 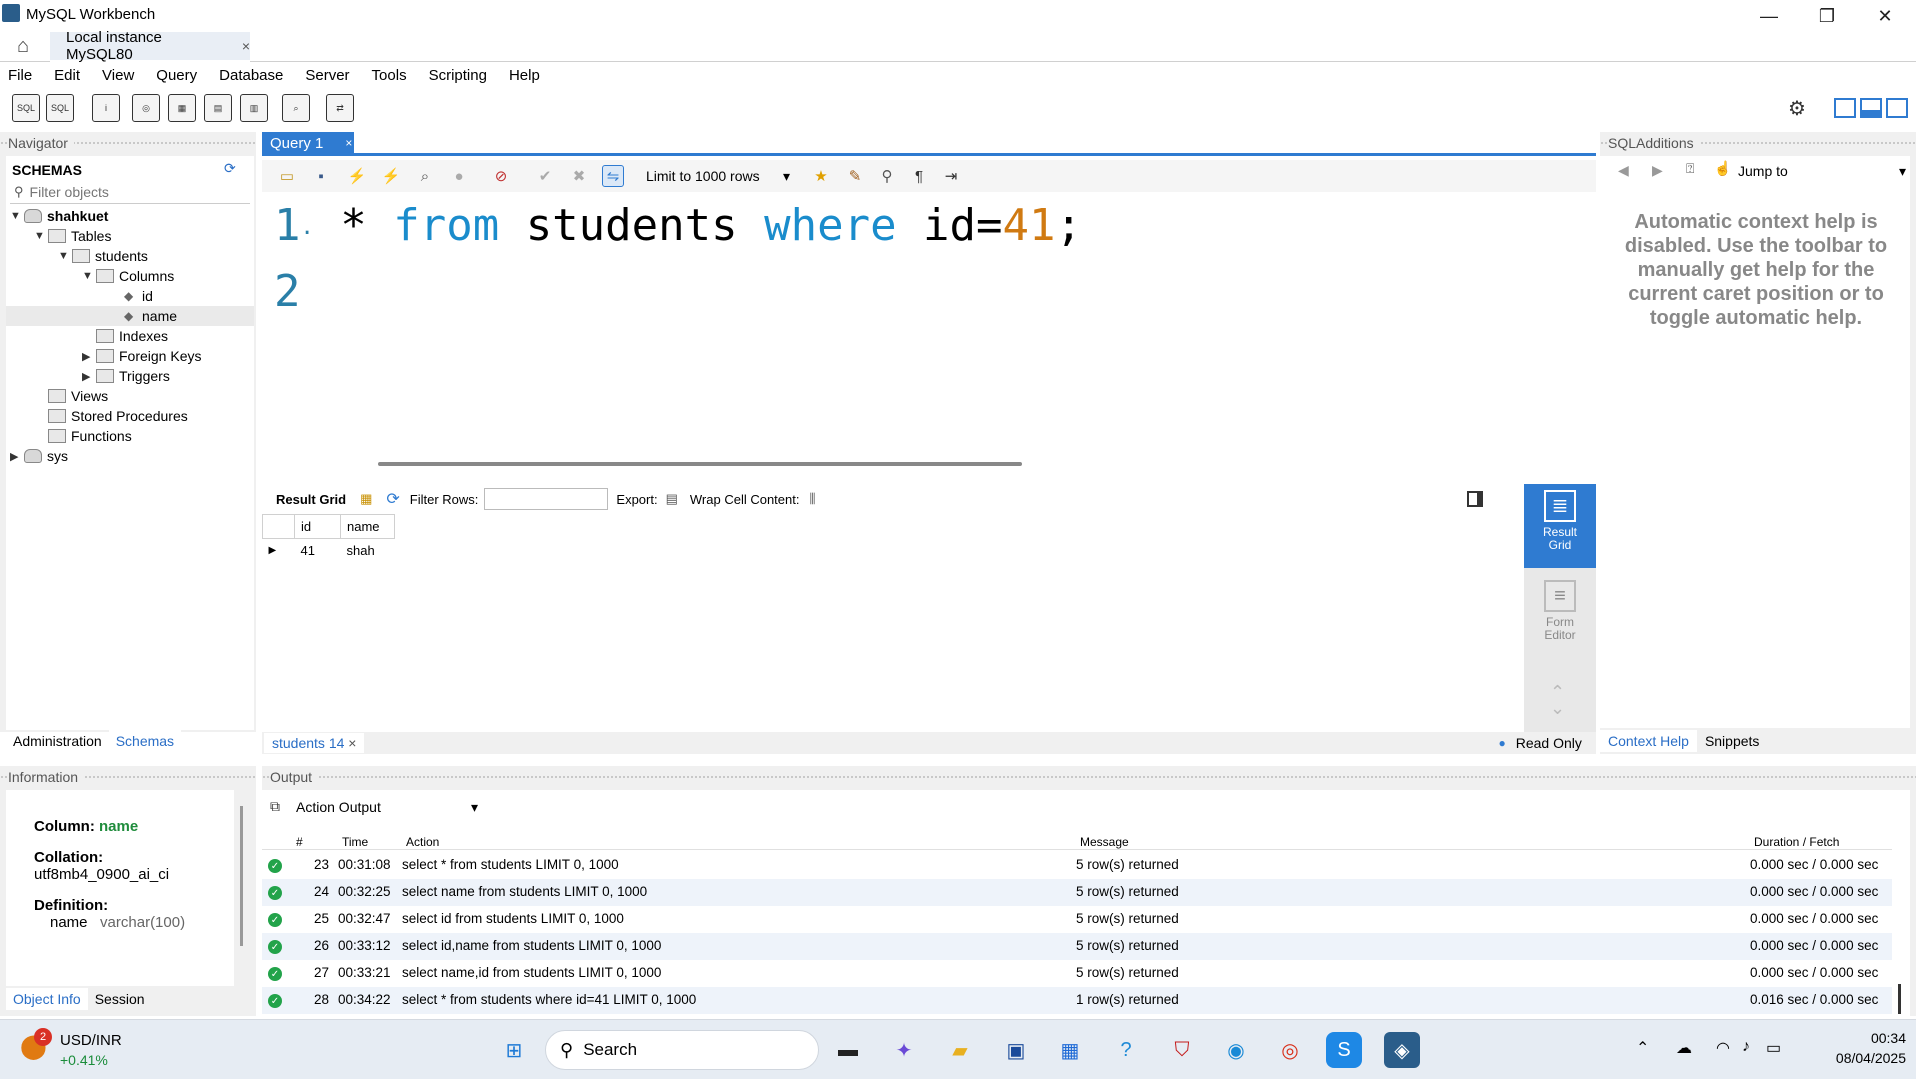 What do you see at coordinates (241, 876) in the screenshot?
I see `info-scrollbar` at bounding box center [241, 876].